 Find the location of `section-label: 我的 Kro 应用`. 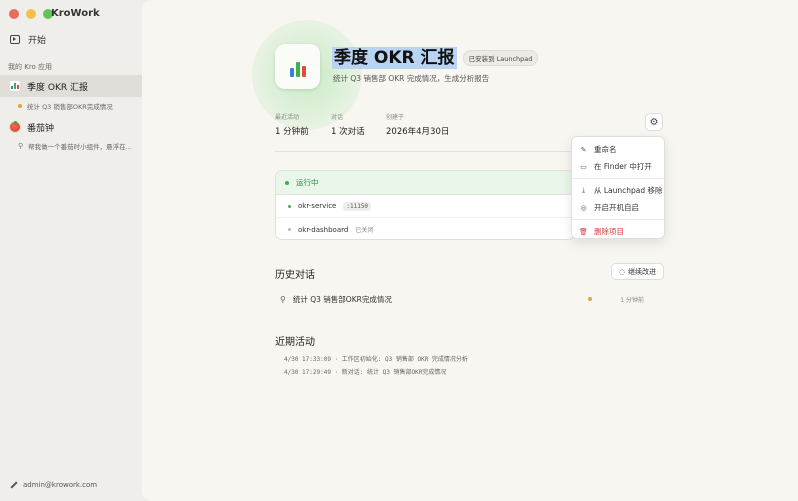

section-label: 我的 Kro 应用 is located at coordinates (30, 67).